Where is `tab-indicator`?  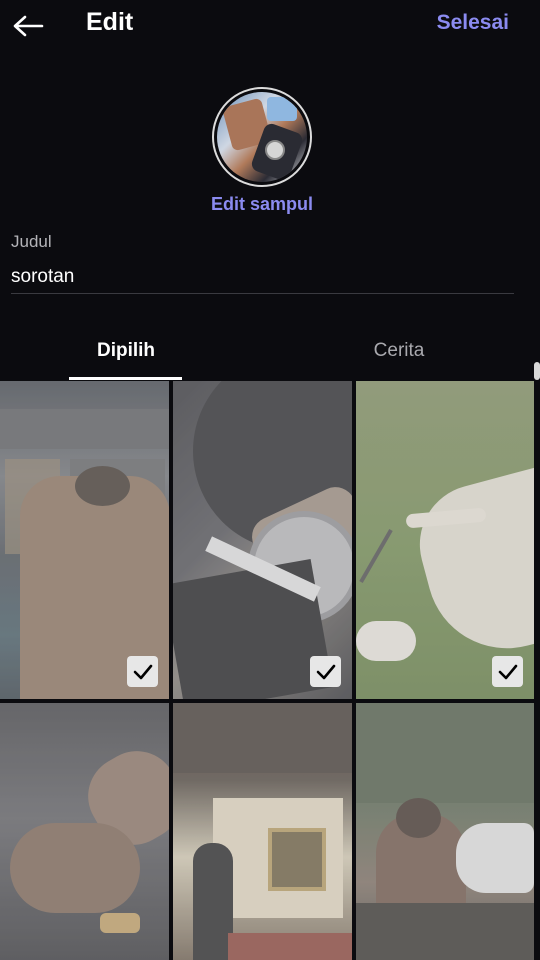 tab-indicator is located at coordinates (125, 378).